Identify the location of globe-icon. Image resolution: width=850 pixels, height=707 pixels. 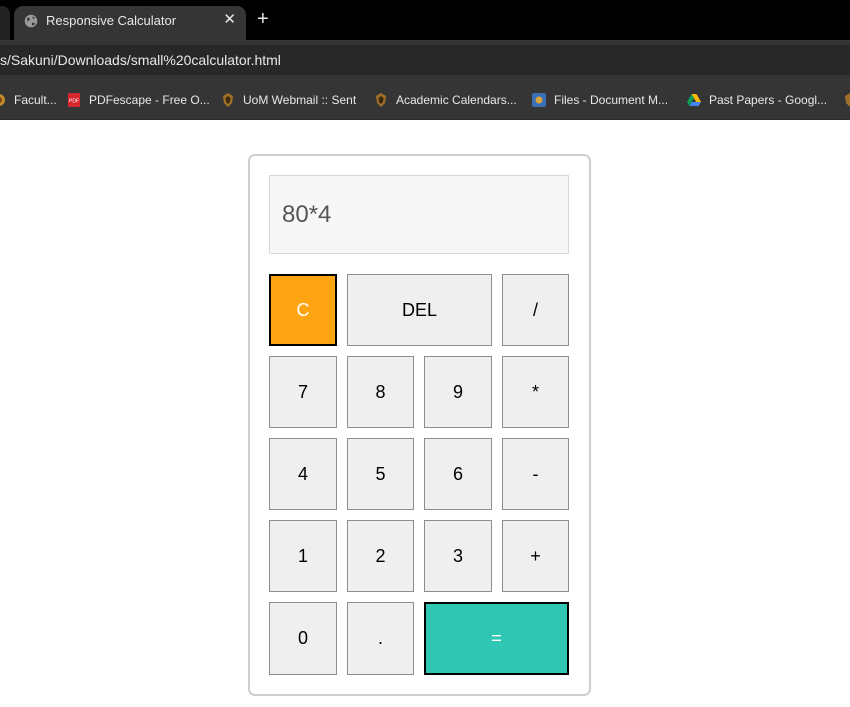
(31, 21).